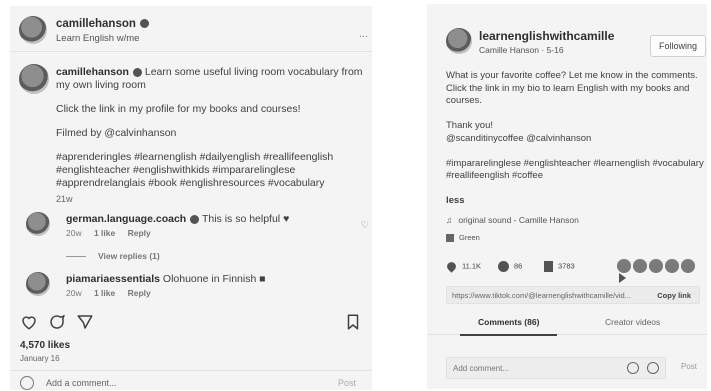 The image size is (711, 391). I want to click on author-and-date: Camille Hanson · 5-16, so click(521, 50).